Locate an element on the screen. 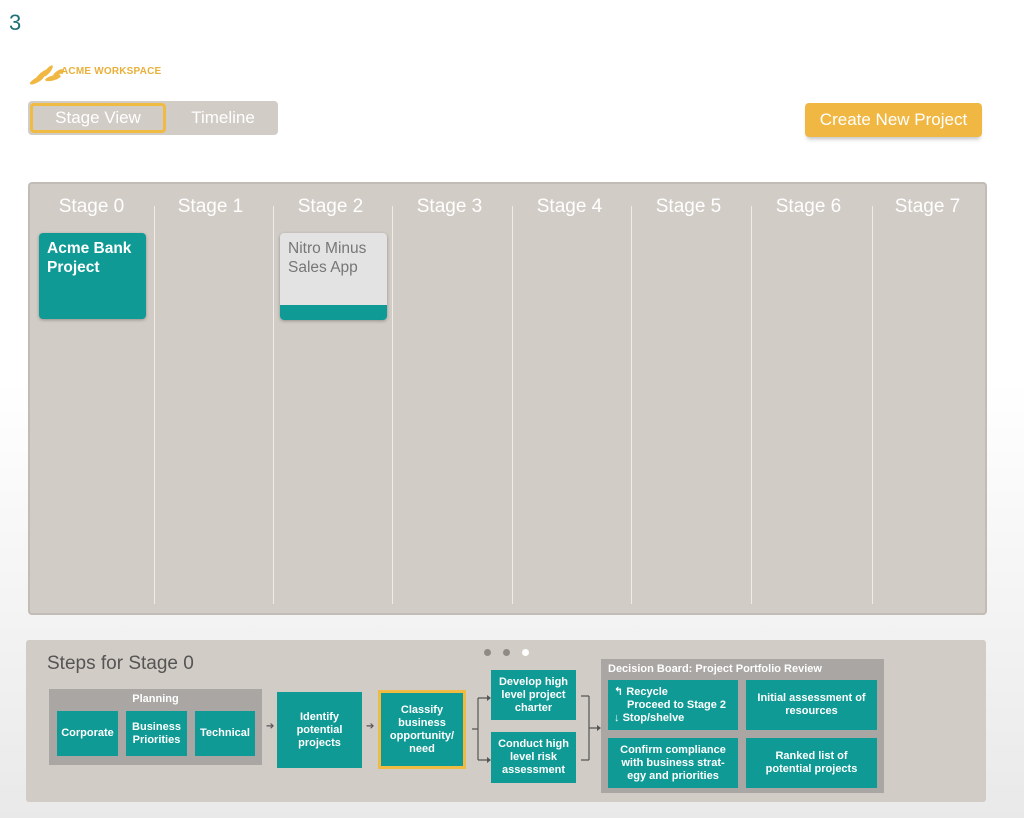 Image resolution: width=1024 pixels, height=818 pixels. pager-dots is located at coordinates (506, 652).